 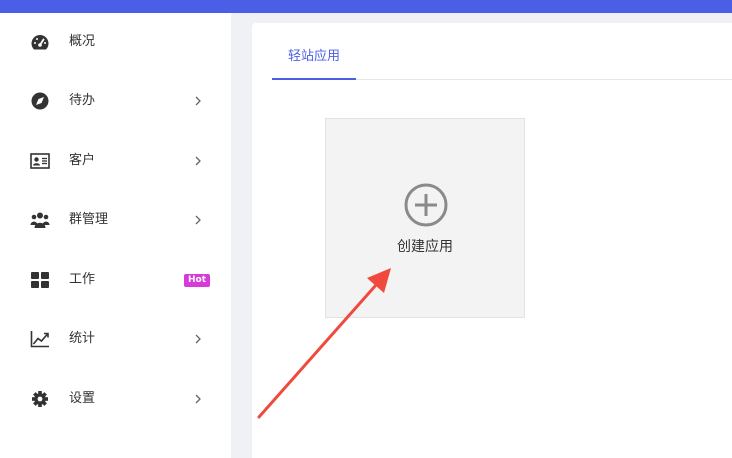 I want to click on sidebar-item-label: 群管理, so click(x=89, y=219).